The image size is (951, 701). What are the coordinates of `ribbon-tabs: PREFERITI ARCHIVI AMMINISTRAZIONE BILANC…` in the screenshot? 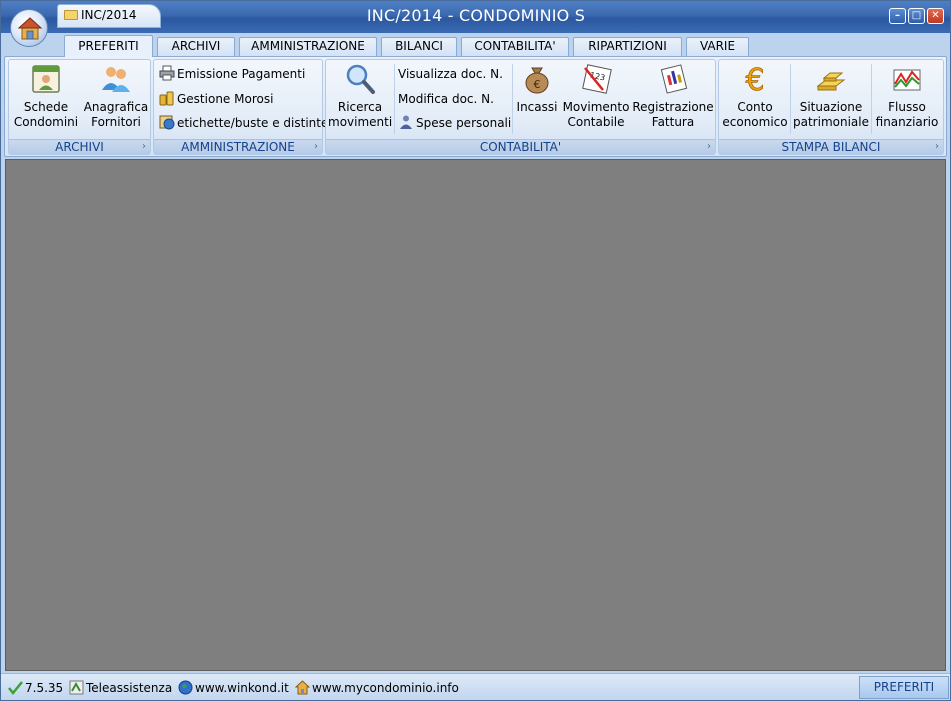 It's located at (475, 45).